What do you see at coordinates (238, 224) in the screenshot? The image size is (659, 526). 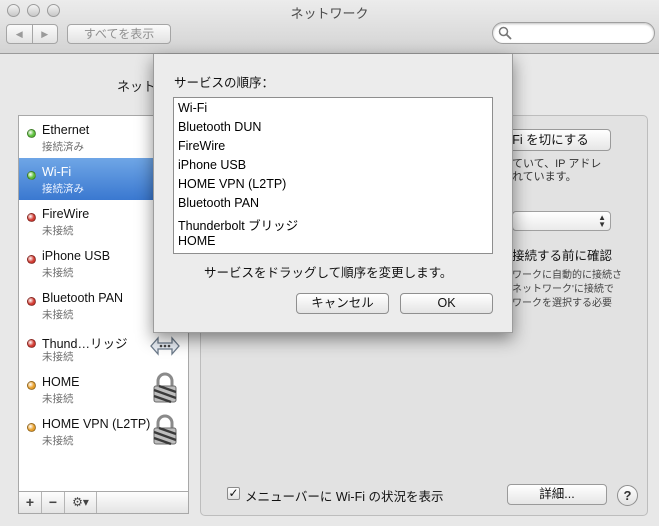 I see `order-list-item: Thunderbolt ブリッジ` at bounding box center [238, 224].